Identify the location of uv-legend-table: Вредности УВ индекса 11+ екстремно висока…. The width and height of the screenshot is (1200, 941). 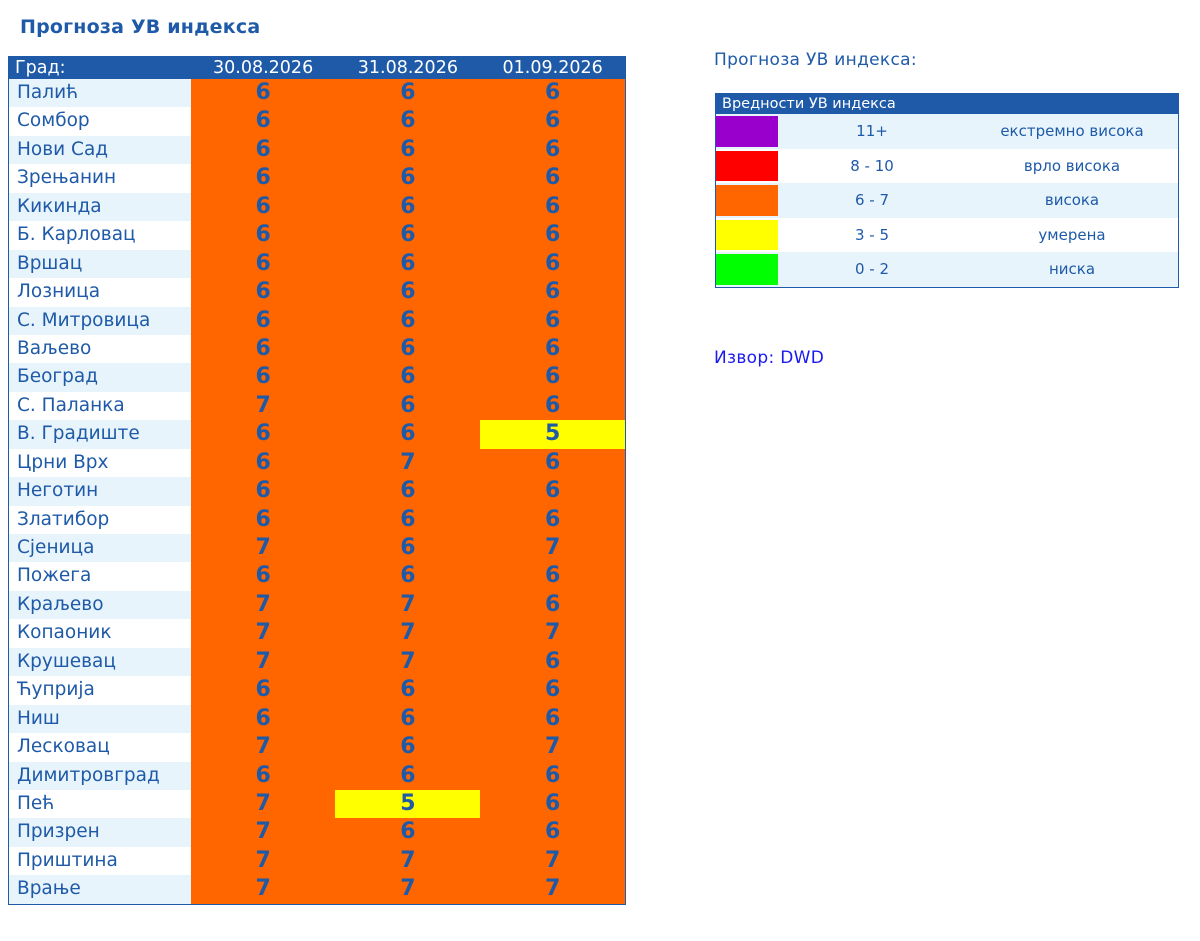
(947, 190).